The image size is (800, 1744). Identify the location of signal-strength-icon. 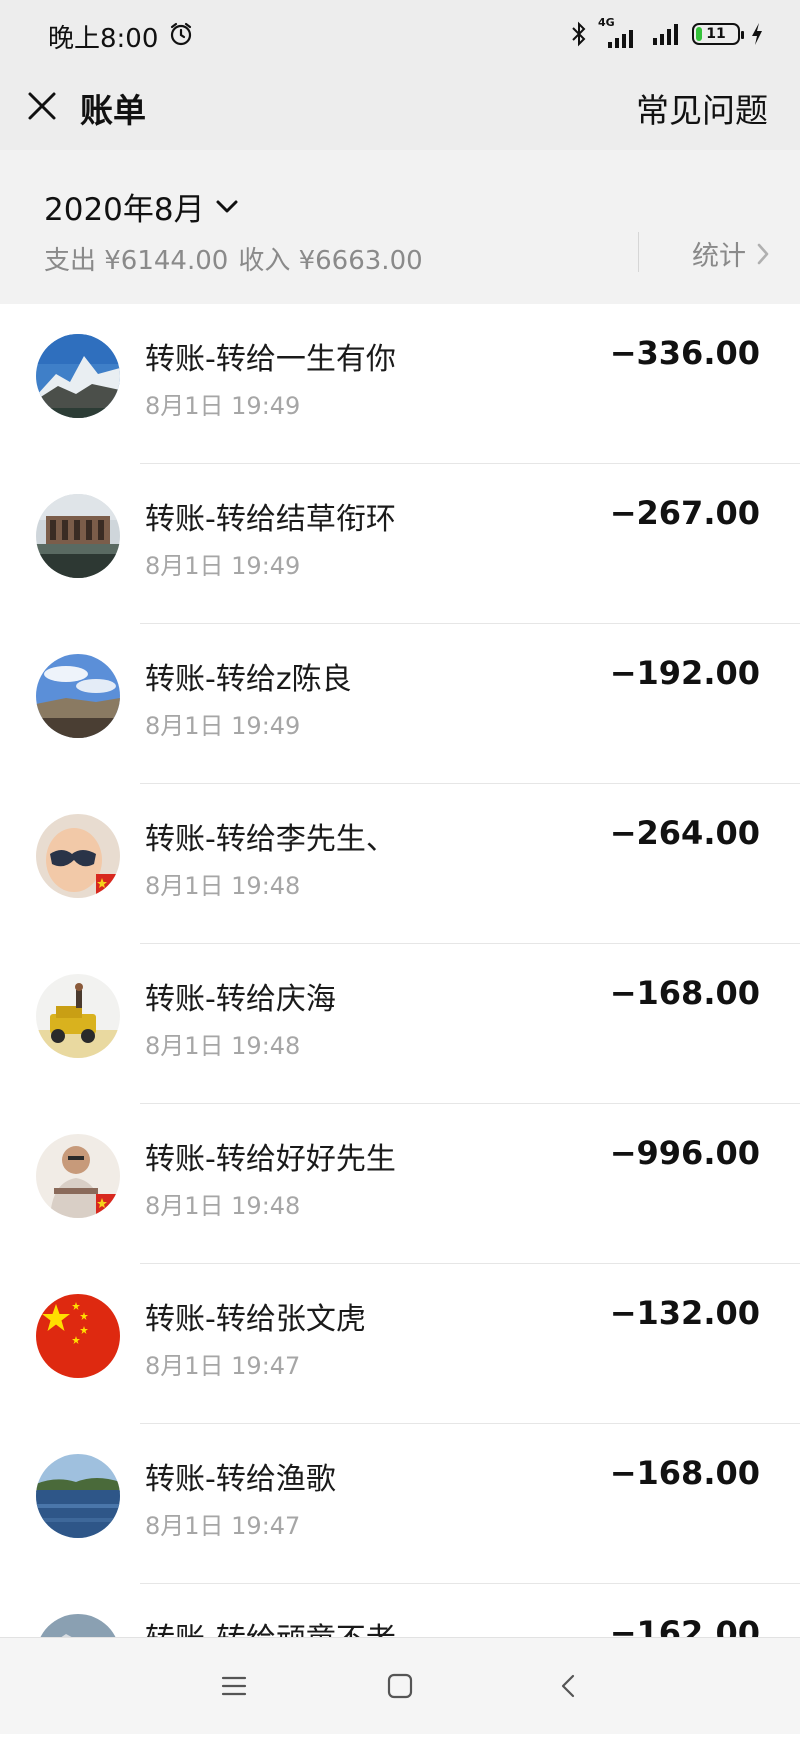
(620, 39).